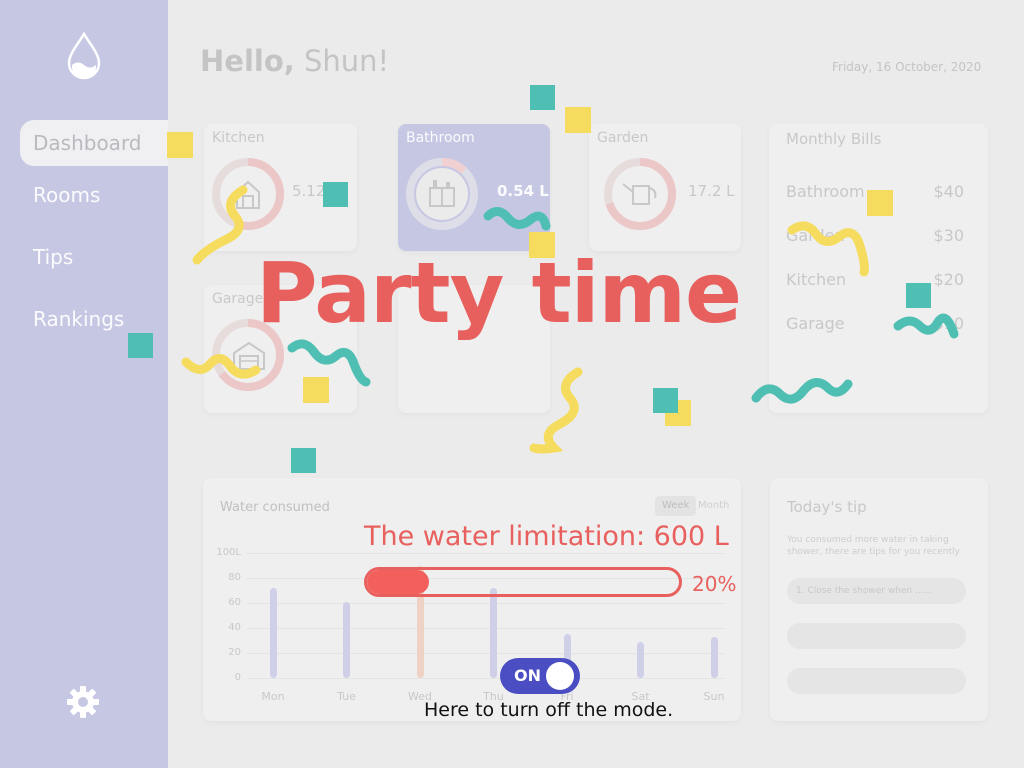 The image size is (1024, 768). Describe the element at coordinates (714, 696) in the screenshot. I see `x-tick-label: Sun` at that location.